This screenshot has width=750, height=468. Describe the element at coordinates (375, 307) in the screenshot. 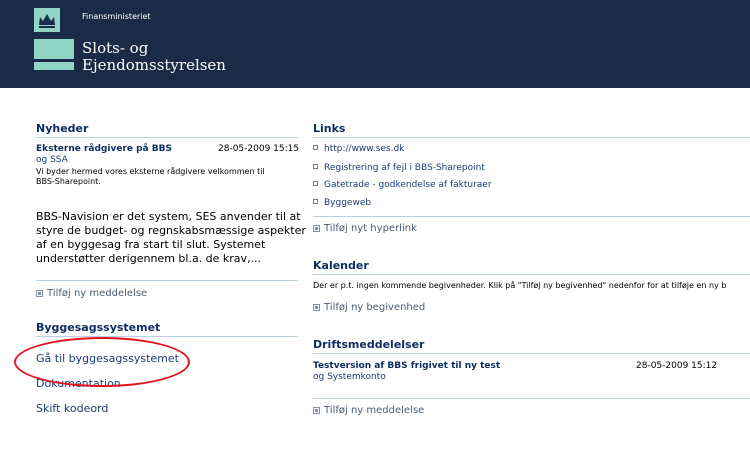

I see `add-event-label: Tilføj ny begivenhed` at that location.